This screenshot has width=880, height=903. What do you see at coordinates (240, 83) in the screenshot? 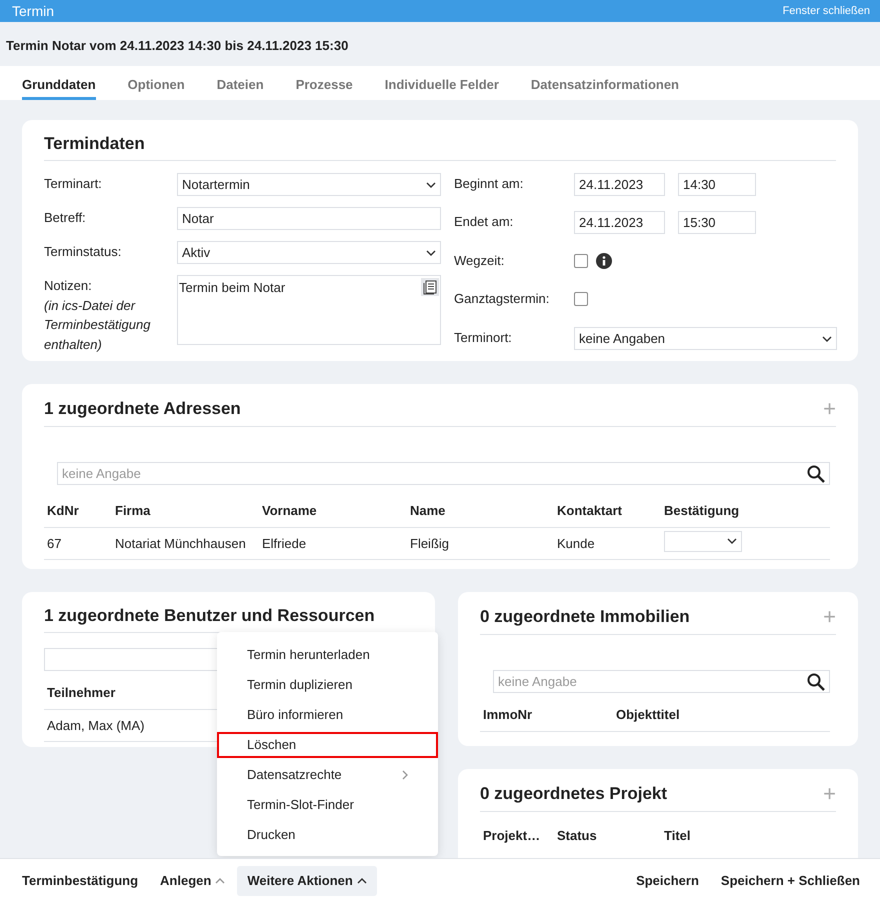
I see `tab: Dateien` at bounding box center [240, 83].